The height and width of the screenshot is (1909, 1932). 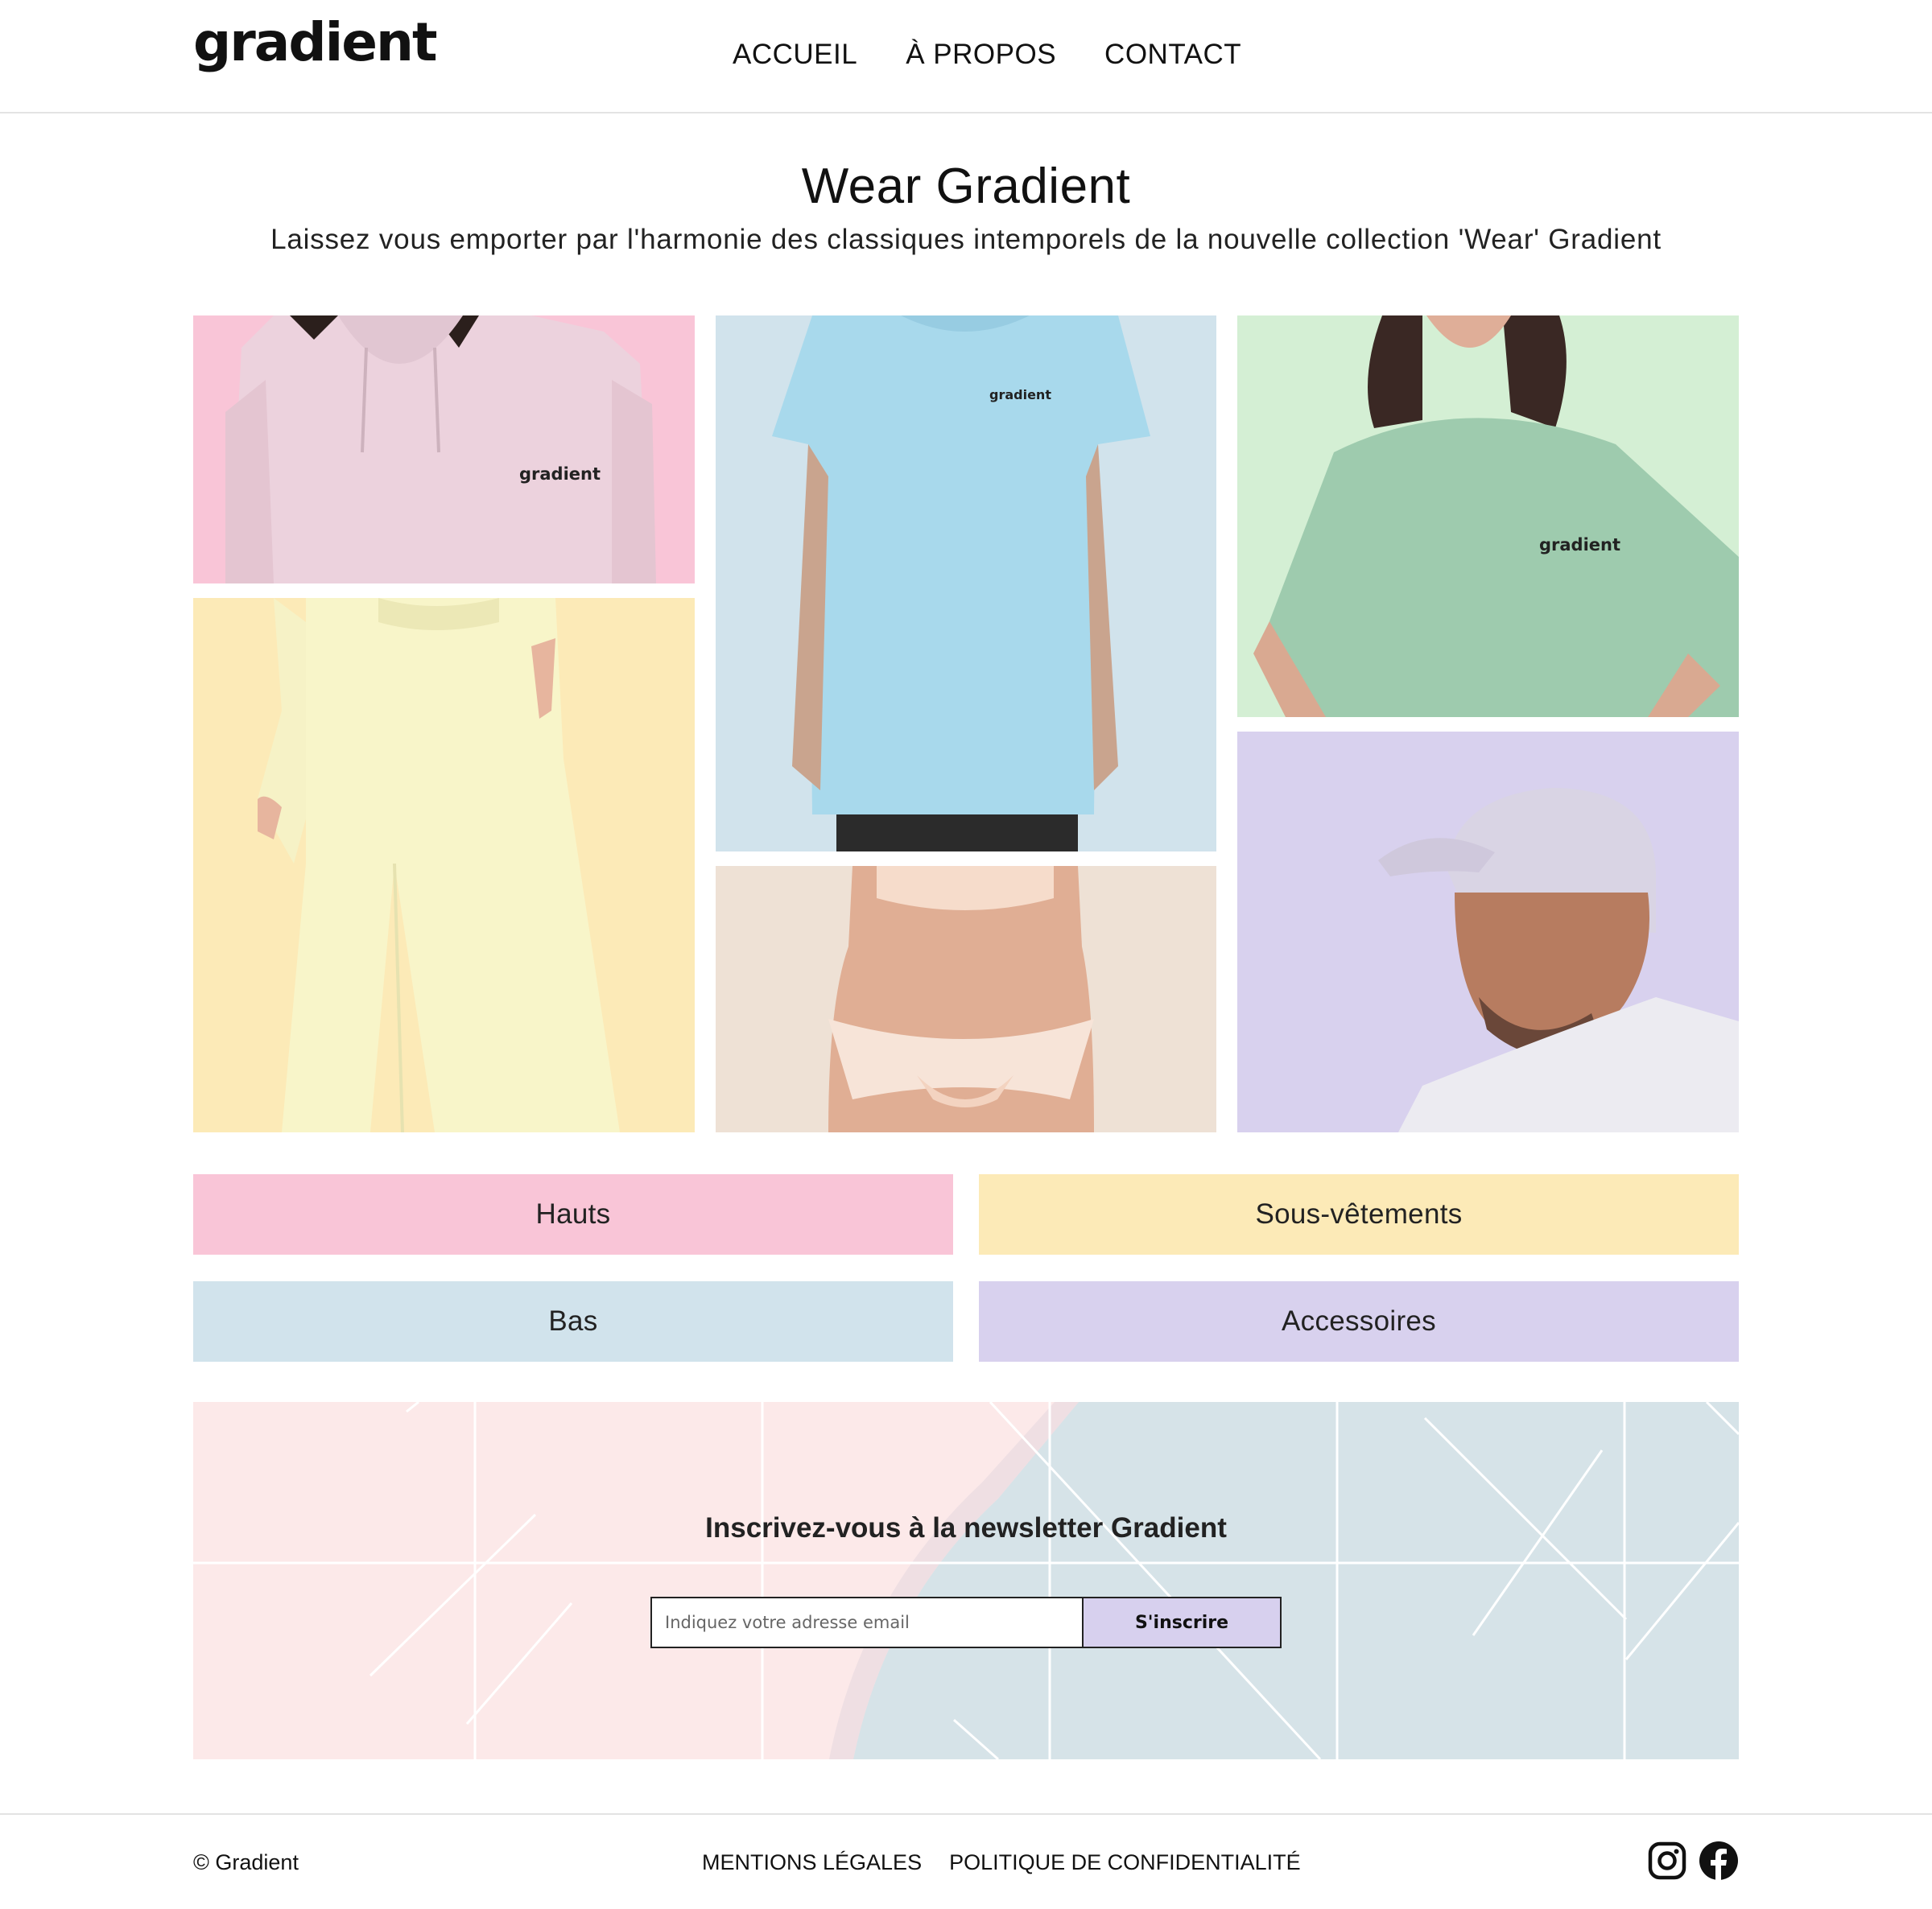 I want to click on logo: gradient, so click(x=315, y=42).